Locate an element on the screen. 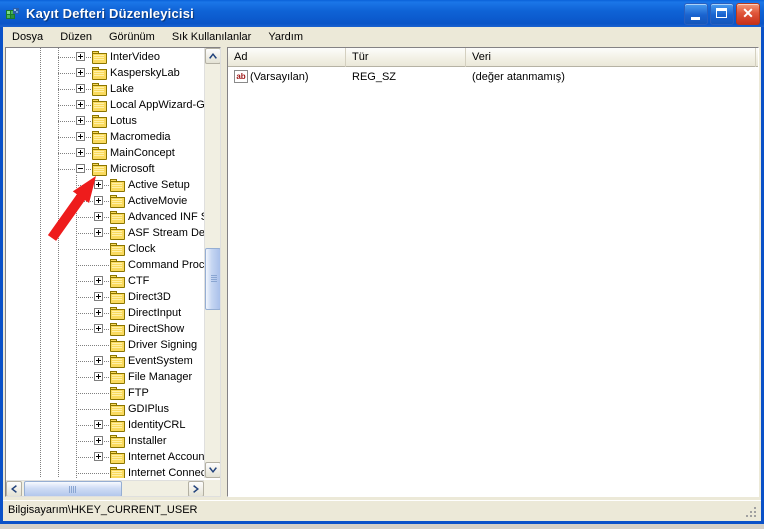 The height and width of the screenshot is (529, 764). scroll-thumb-vertical is located at coordinates (212, 279).